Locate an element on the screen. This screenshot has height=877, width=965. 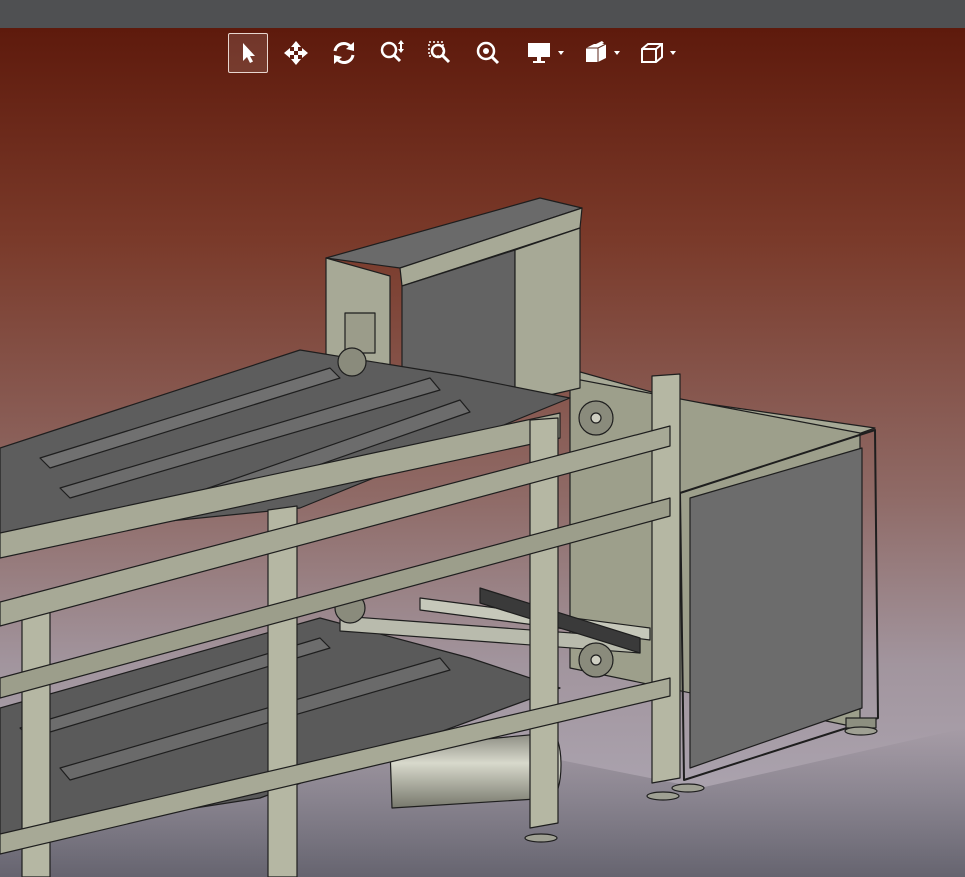
view-cube-icon is located at coordinates (652, 53).